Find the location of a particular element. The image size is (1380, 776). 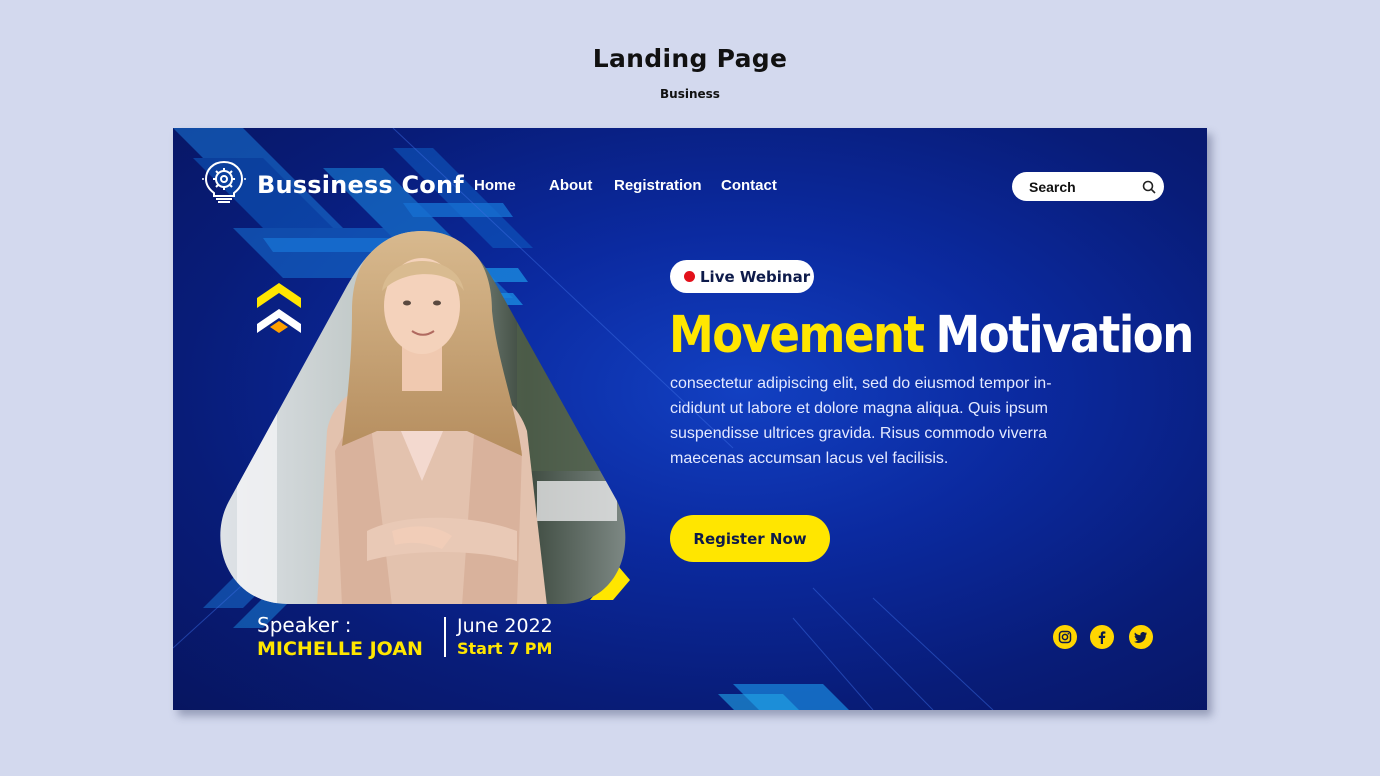

event-date: June 2022 is located at coordinates (505, 626).